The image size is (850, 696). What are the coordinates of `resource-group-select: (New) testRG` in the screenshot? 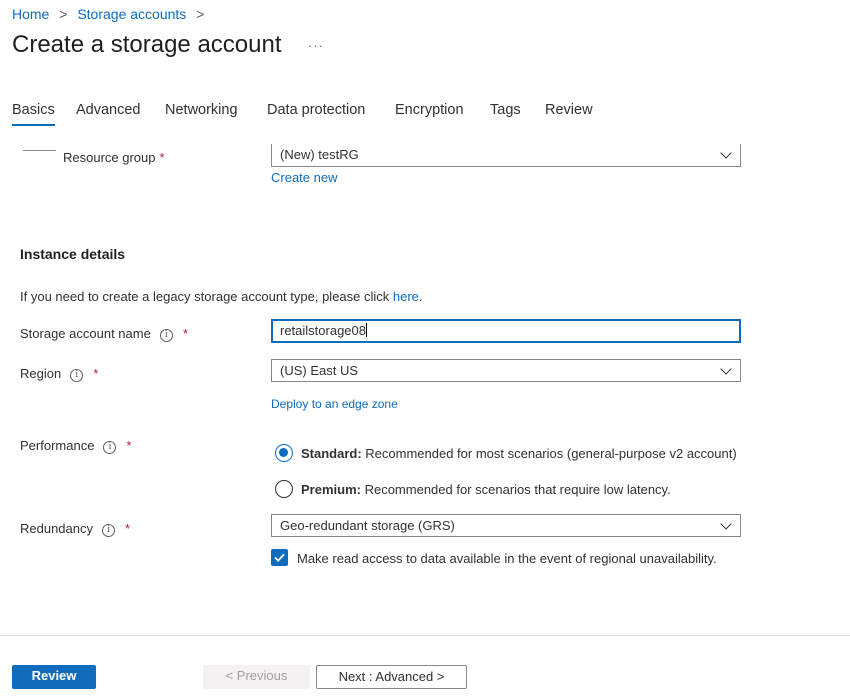 It's located at (506, 155).